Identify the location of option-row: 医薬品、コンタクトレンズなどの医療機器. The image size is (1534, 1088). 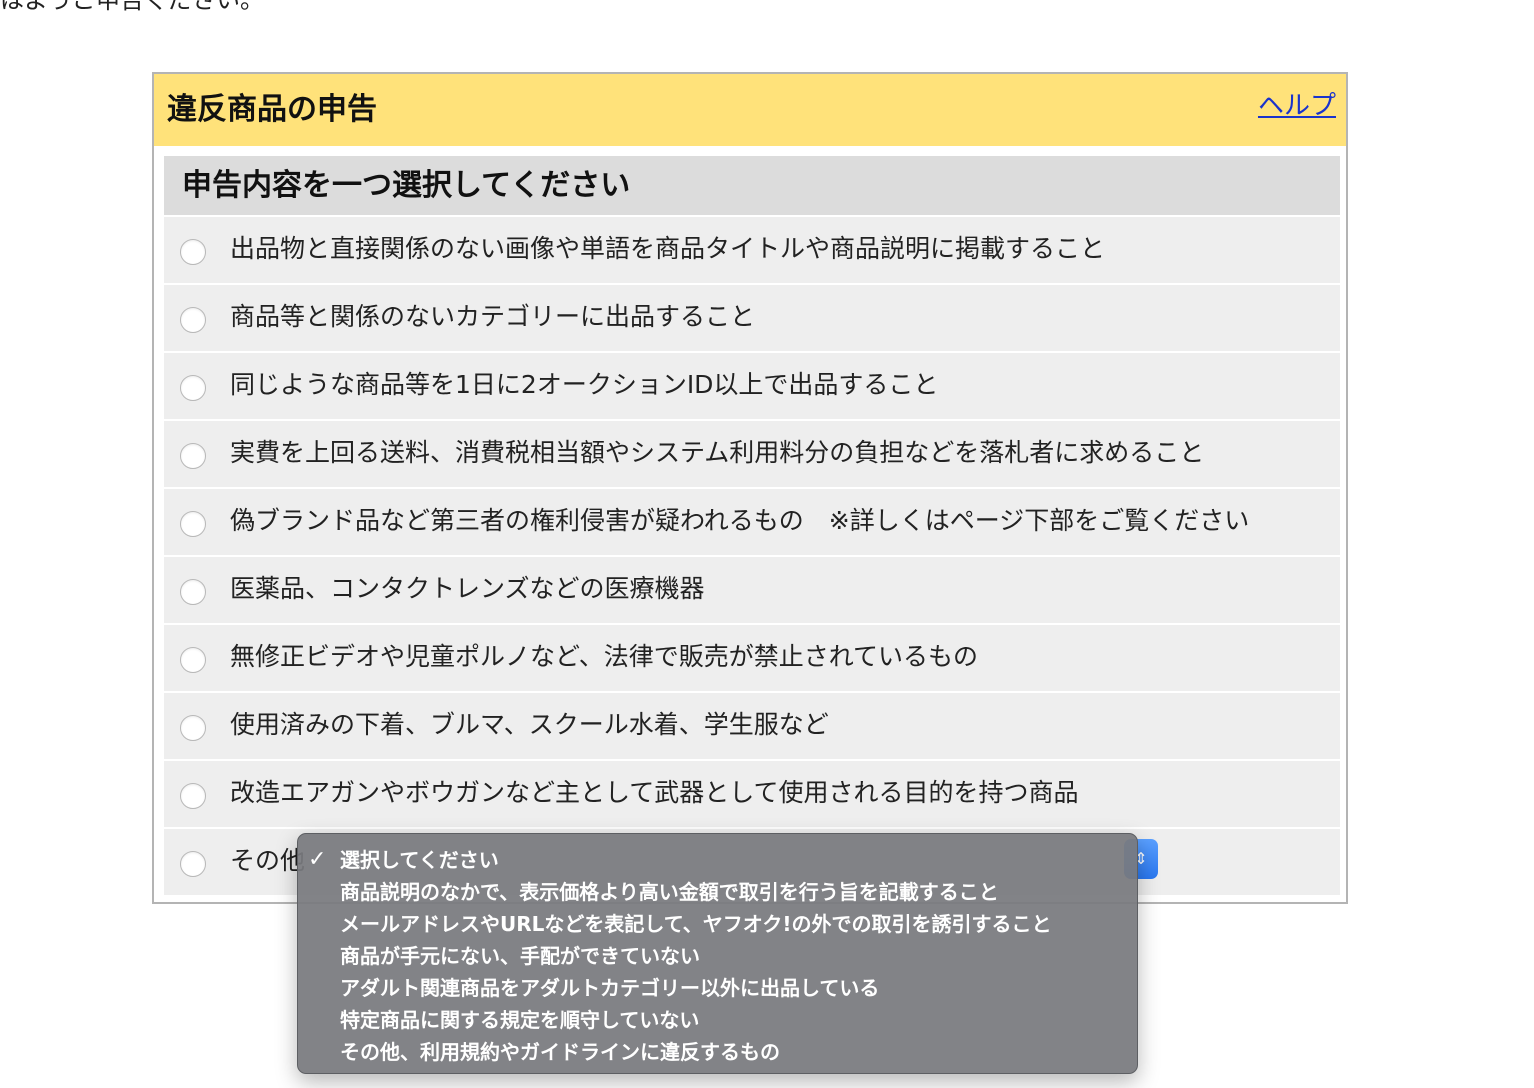
(752, 590).